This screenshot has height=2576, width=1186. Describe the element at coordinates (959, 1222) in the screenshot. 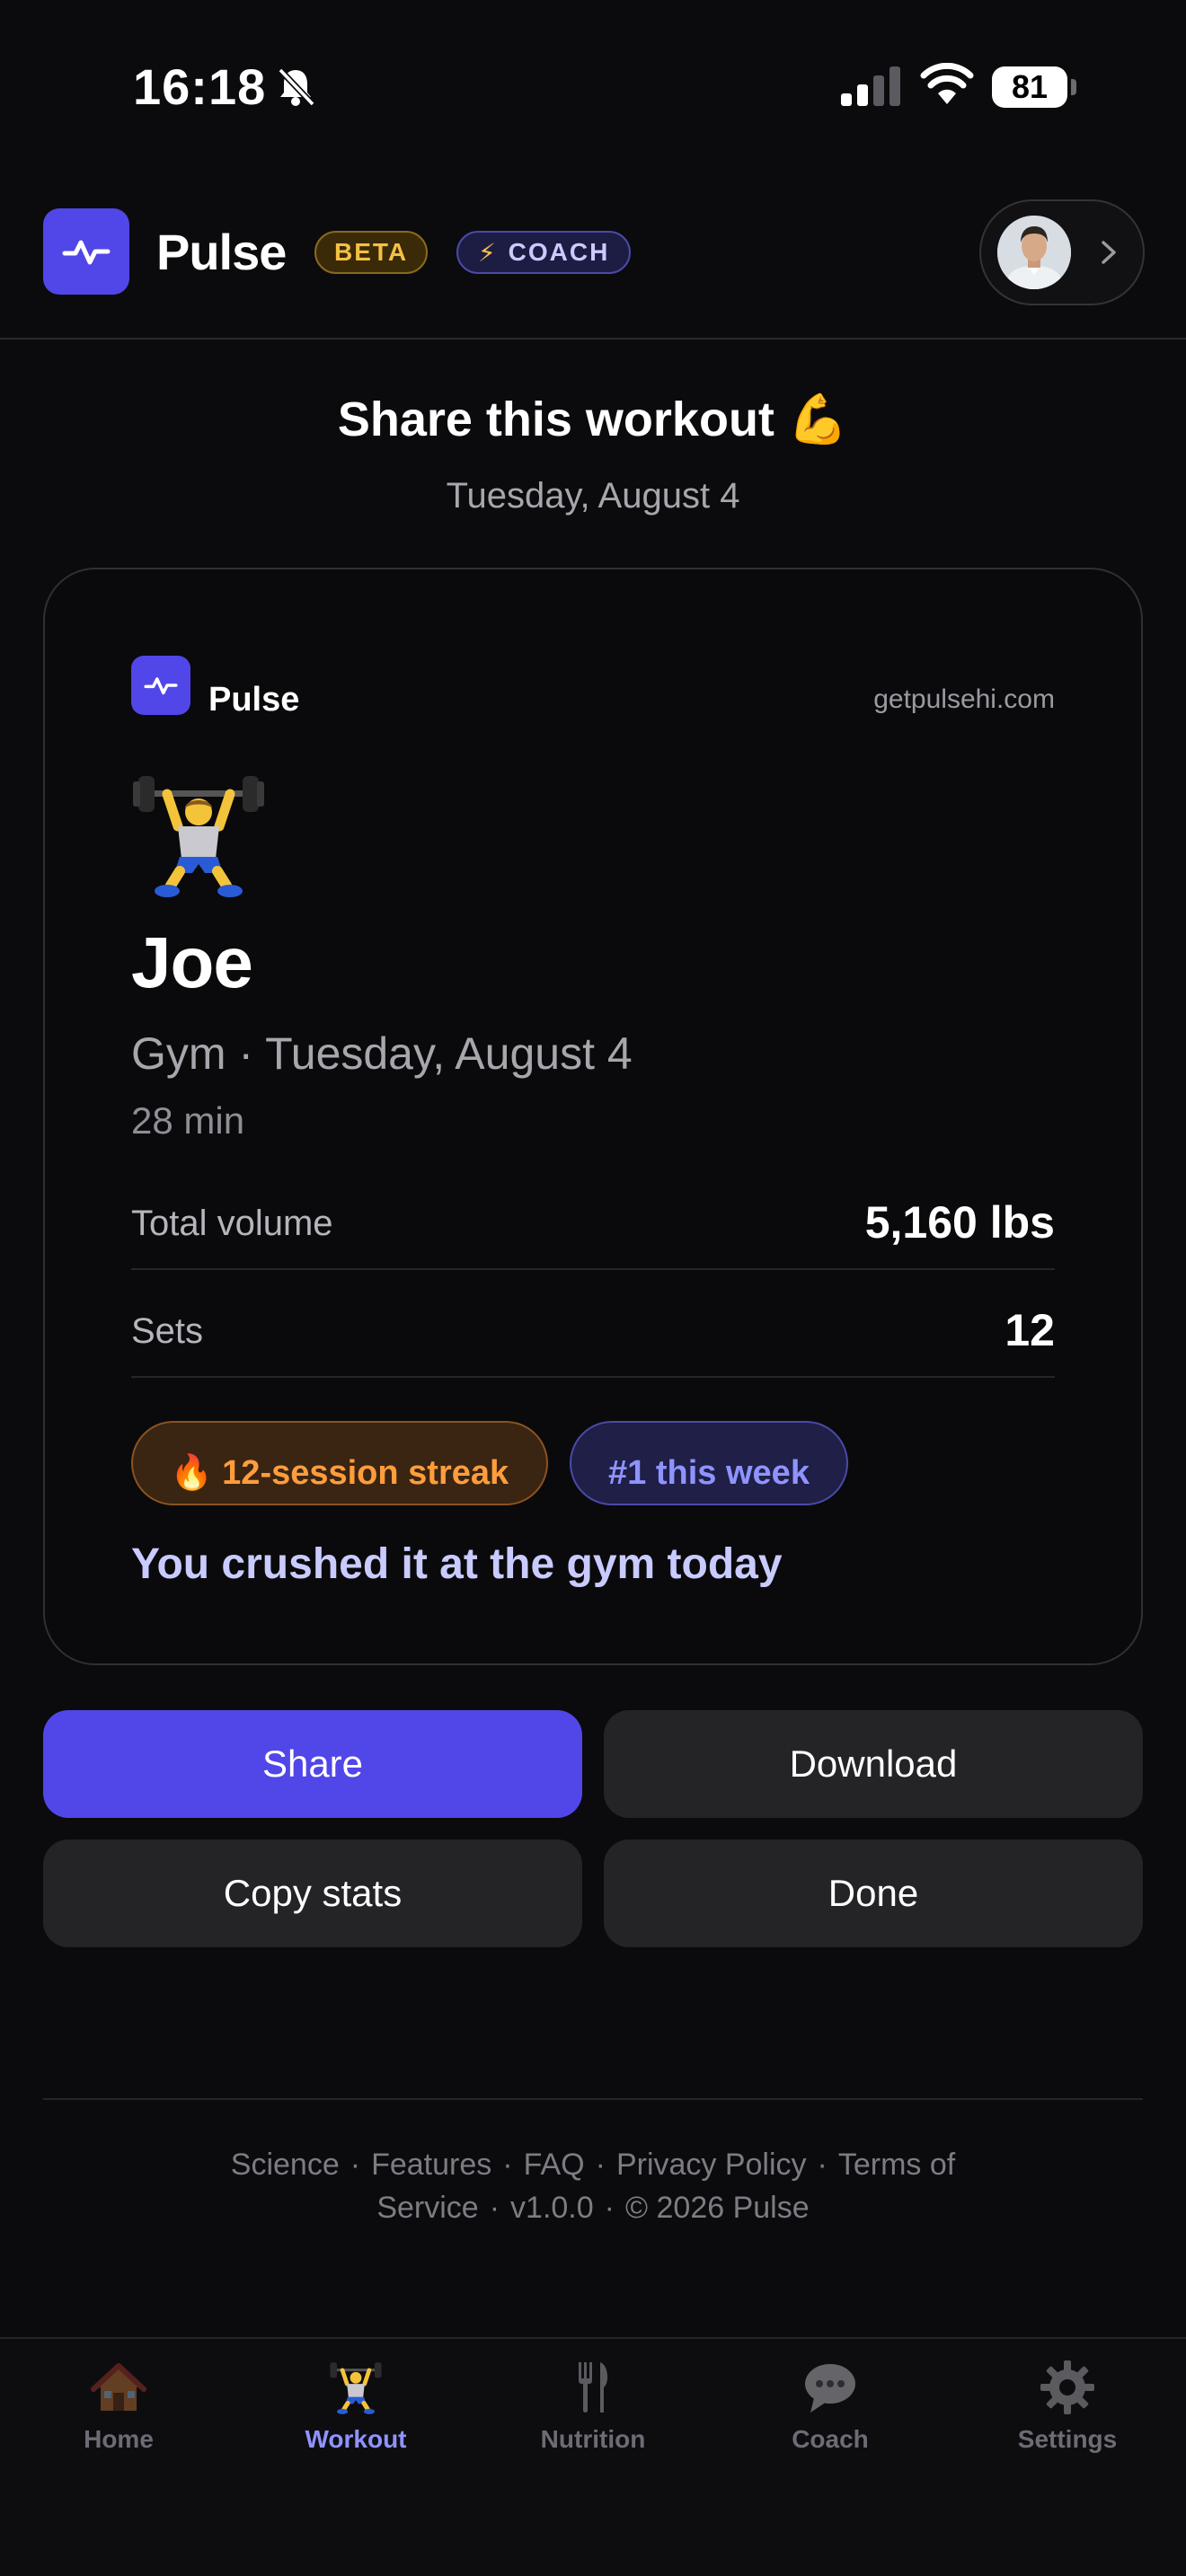

I see `stat-value: 5,160 lbs` at that location.